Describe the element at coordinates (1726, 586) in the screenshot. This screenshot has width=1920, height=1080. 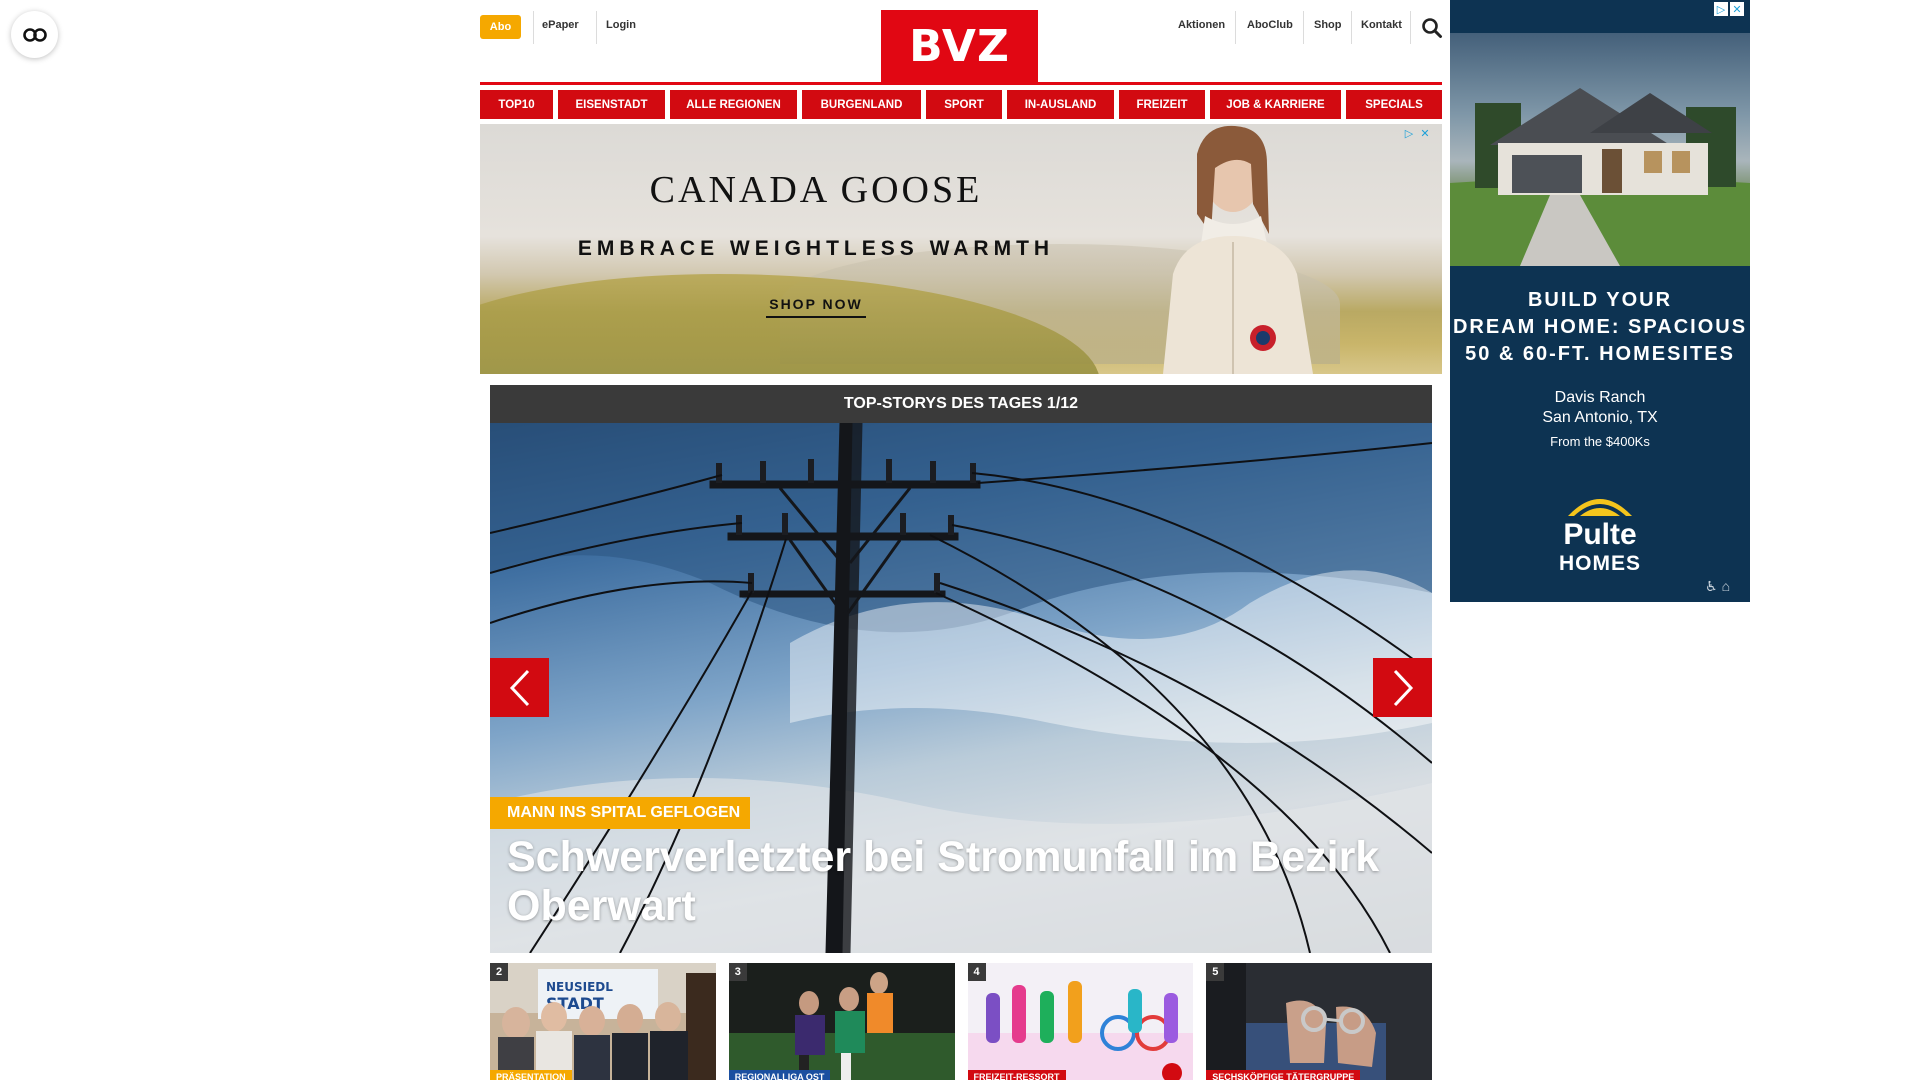
I see `equal-housing-icon: ⌂` at that location.